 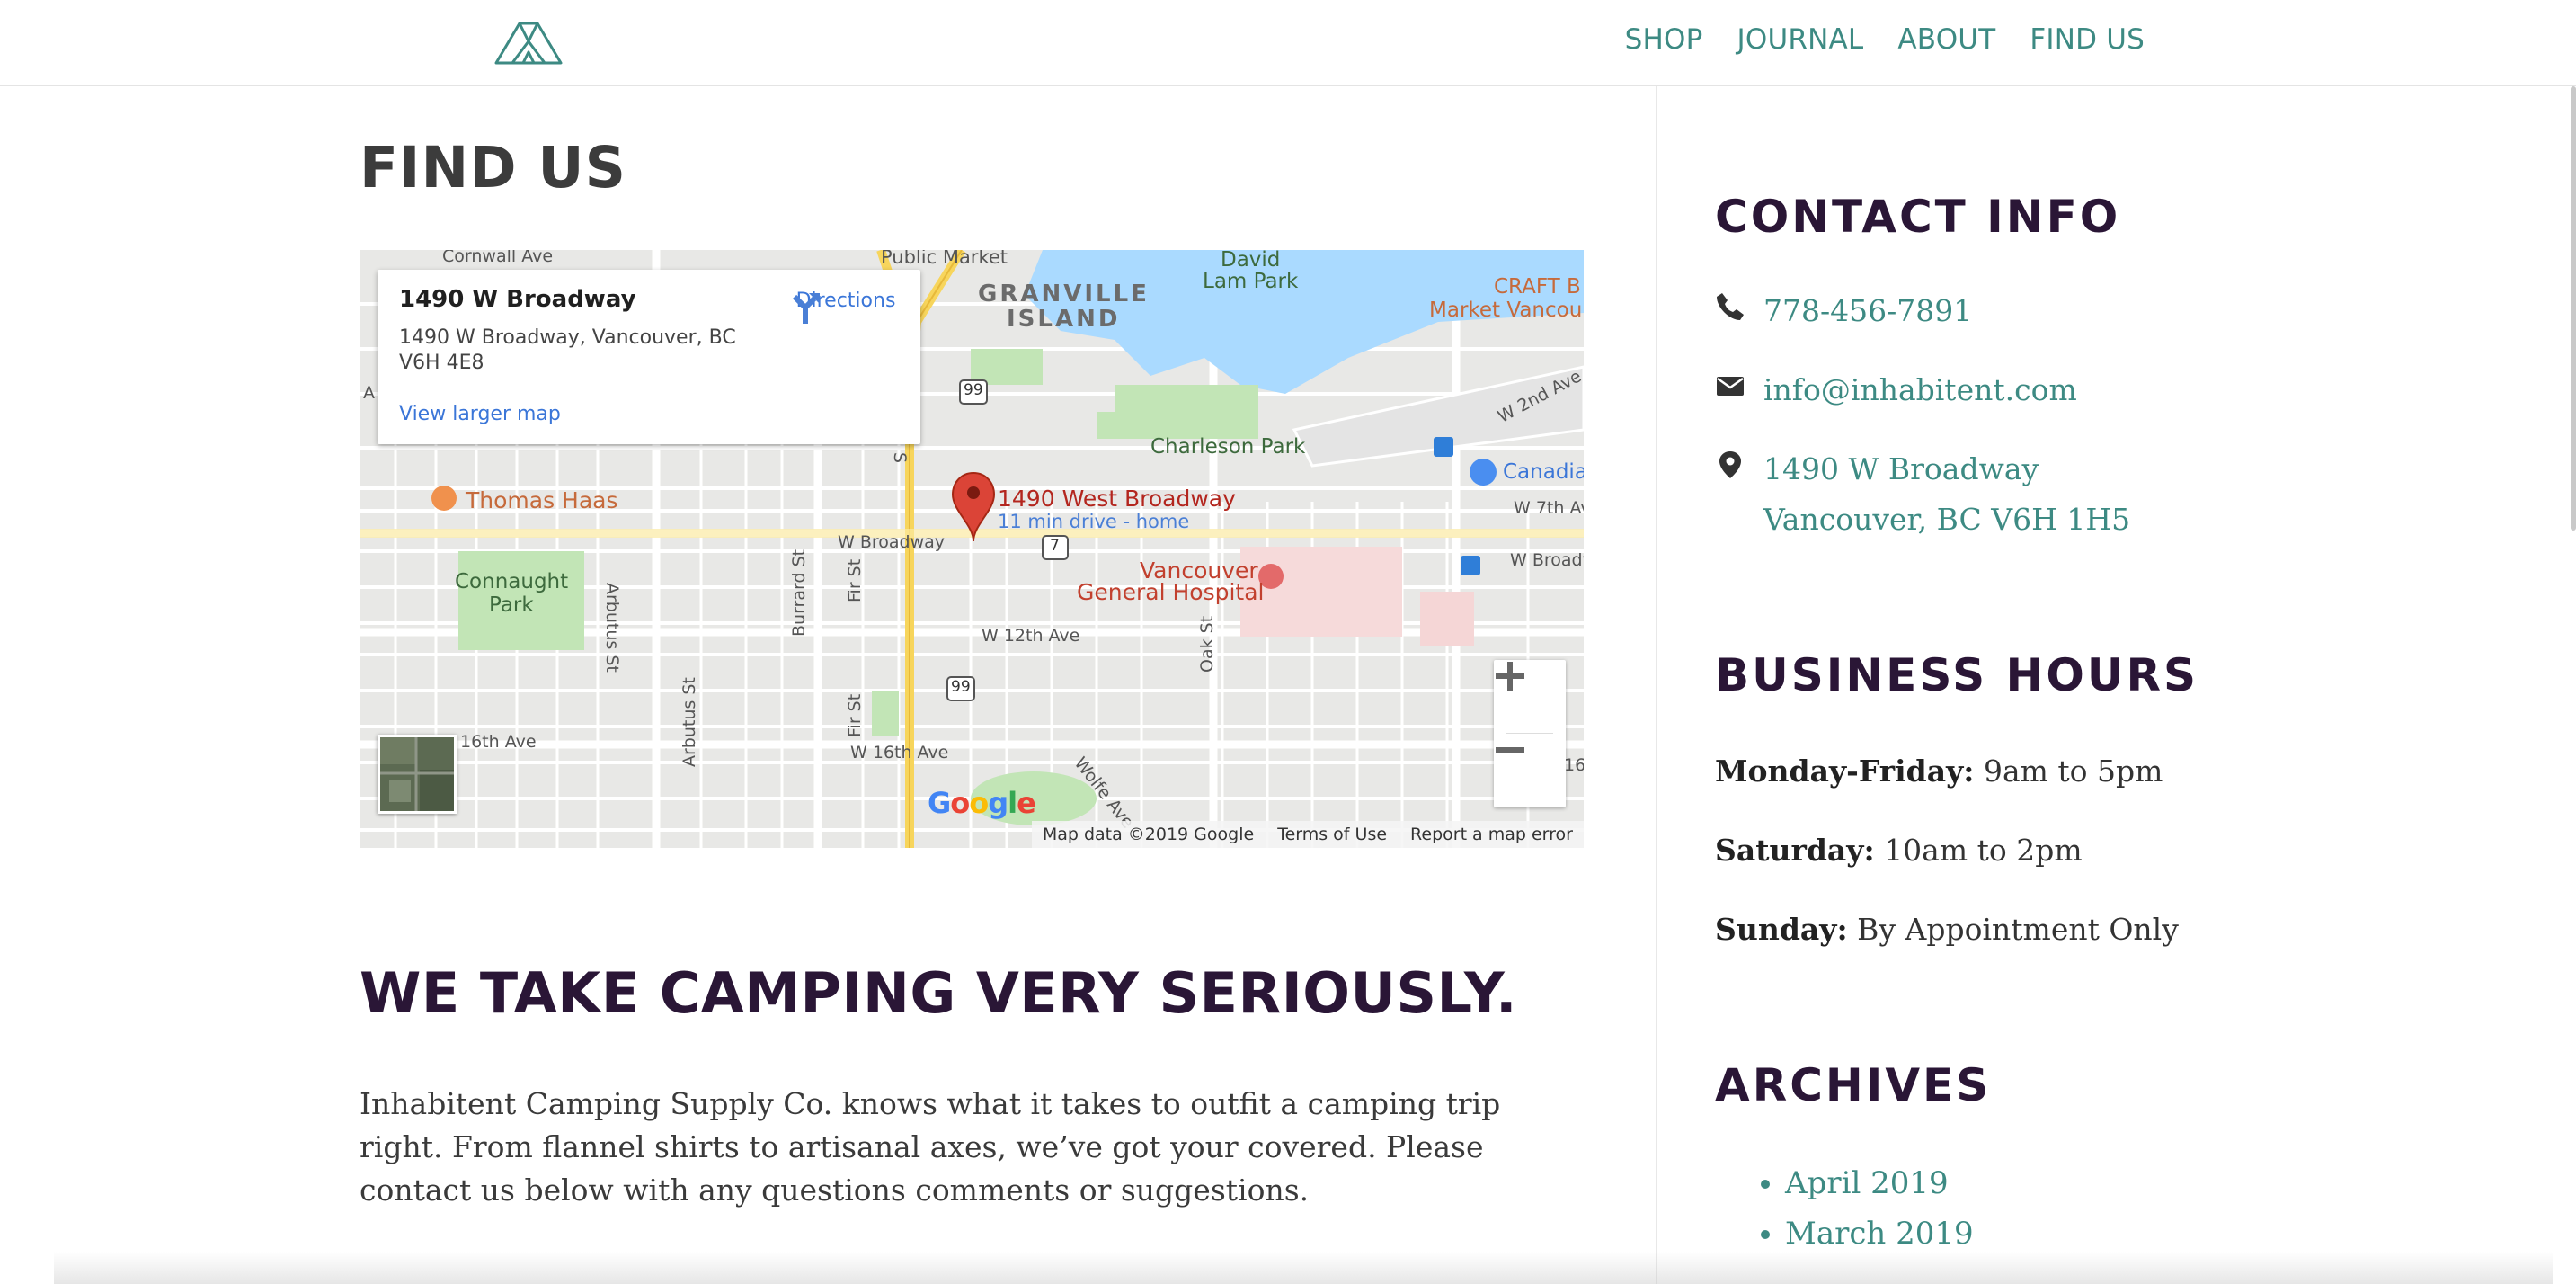 I want to click on archive-link-april-2019: April 2019, so click(x=1867, y=1183).